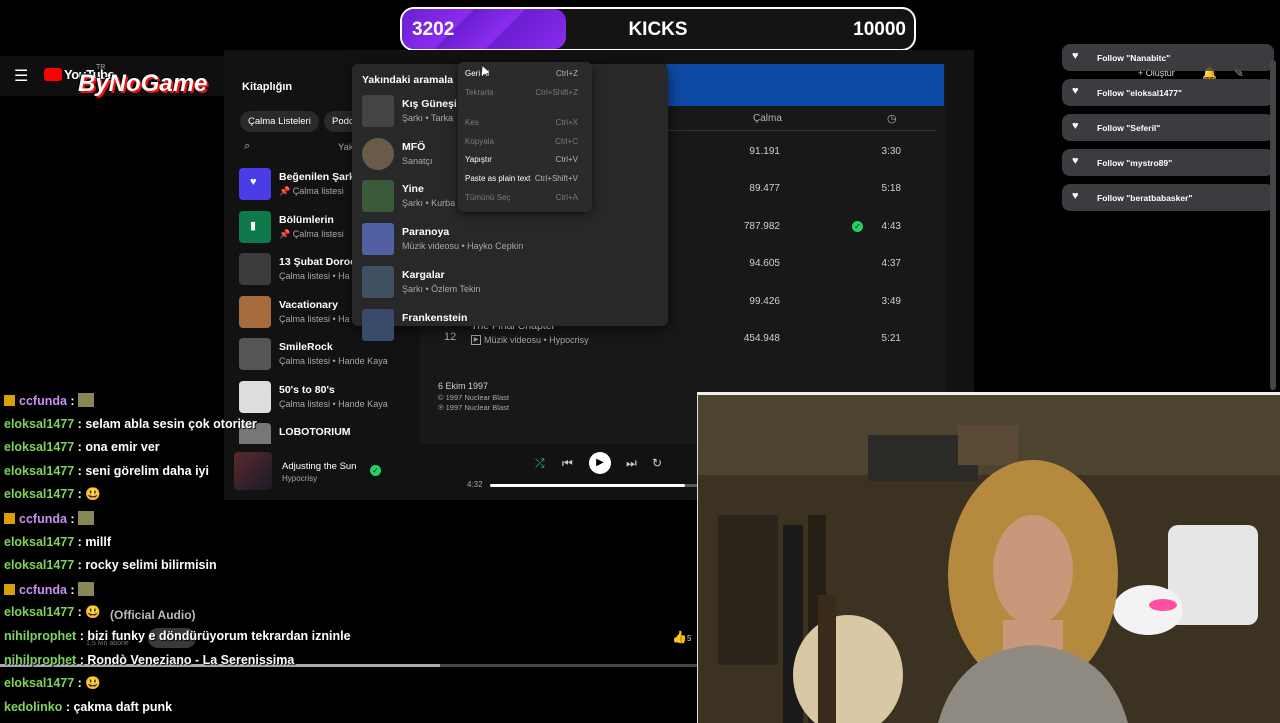  Describe the element at coordinates (317, 177) in the screenshot. I see `library-item-name: Beğenilen Şark` at that location.